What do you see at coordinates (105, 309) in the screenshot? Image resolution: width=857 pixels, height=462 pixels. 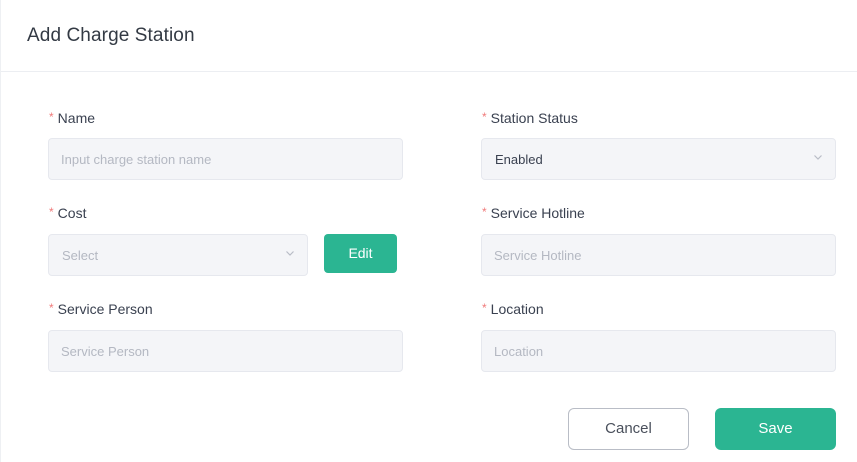 I see `service-person-label-text: Service Person` at bounding box center [105, 309].